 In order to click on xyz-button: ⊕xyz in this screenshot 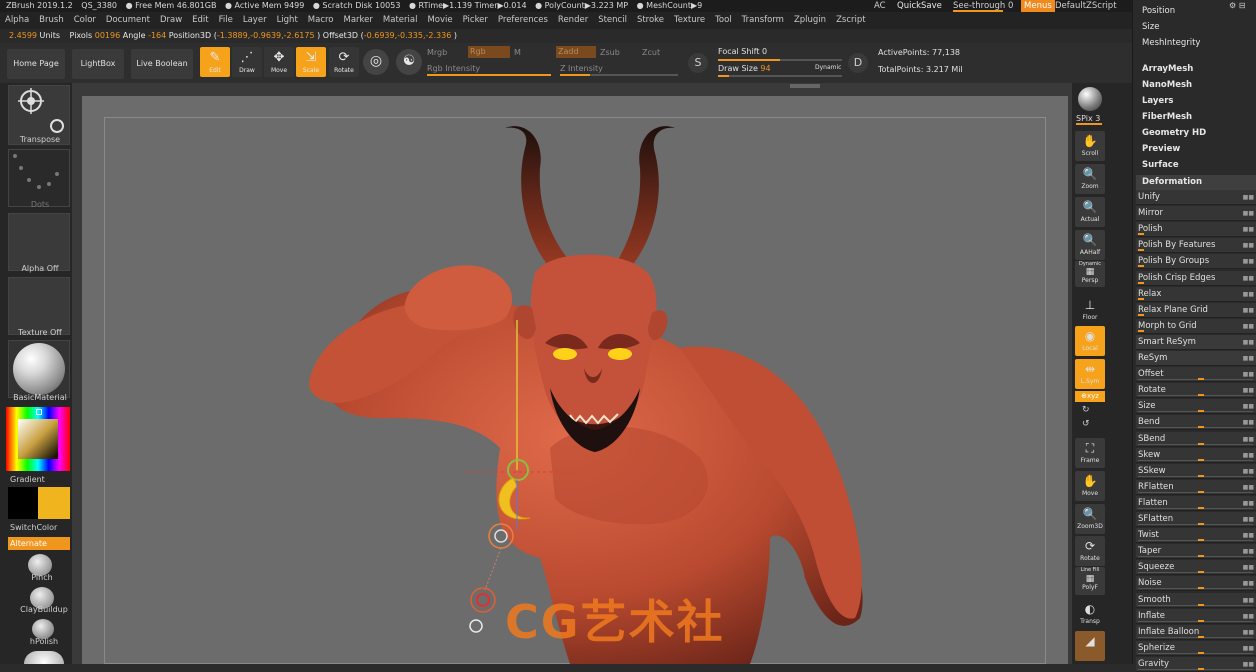, I will do `click(1090, 396)`.